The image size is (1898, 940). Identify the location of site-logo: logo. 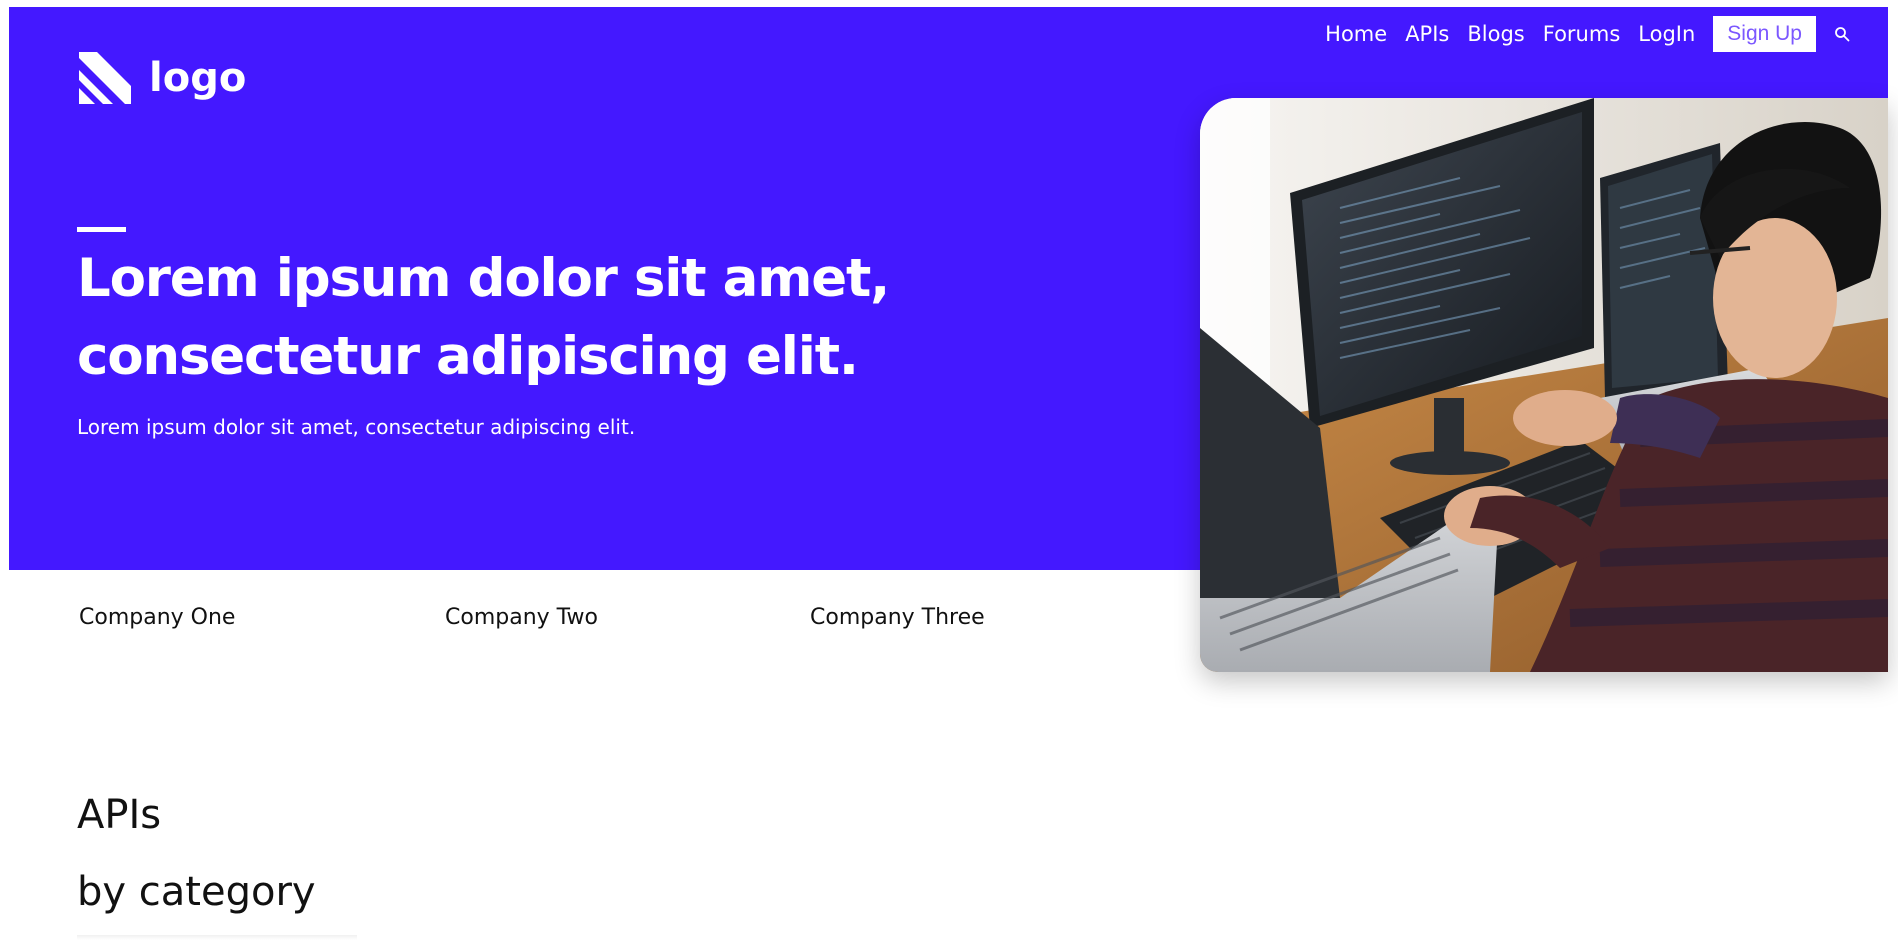
(161, 78).